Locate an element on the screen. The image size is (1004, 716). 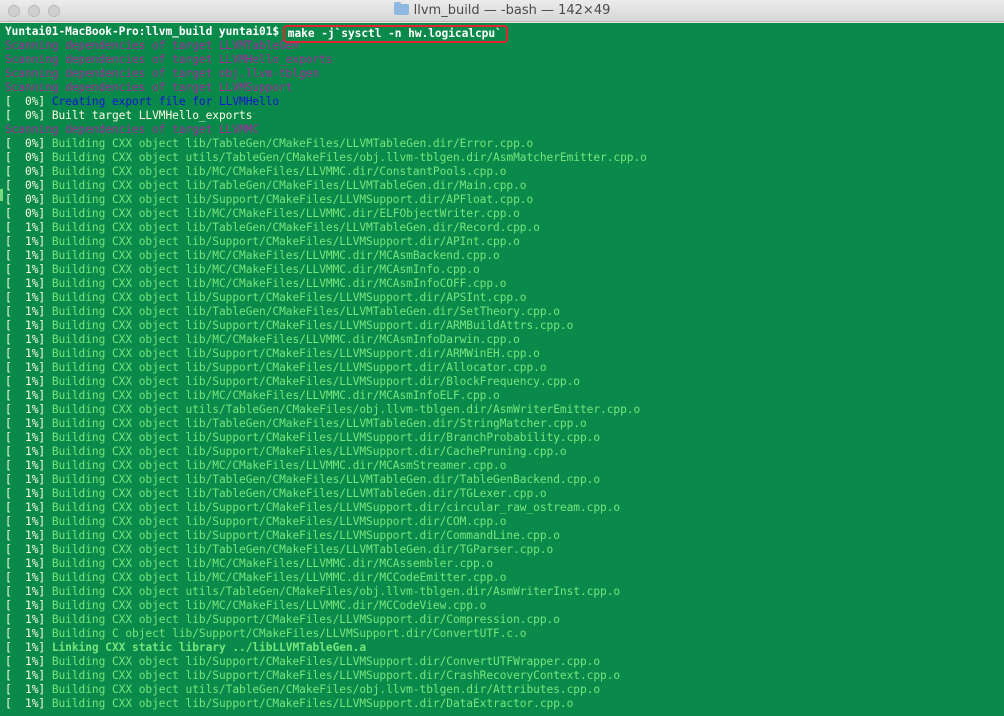
output-text: Scanning dependencies of target LLVMMC is located at coordinates (132, 129).